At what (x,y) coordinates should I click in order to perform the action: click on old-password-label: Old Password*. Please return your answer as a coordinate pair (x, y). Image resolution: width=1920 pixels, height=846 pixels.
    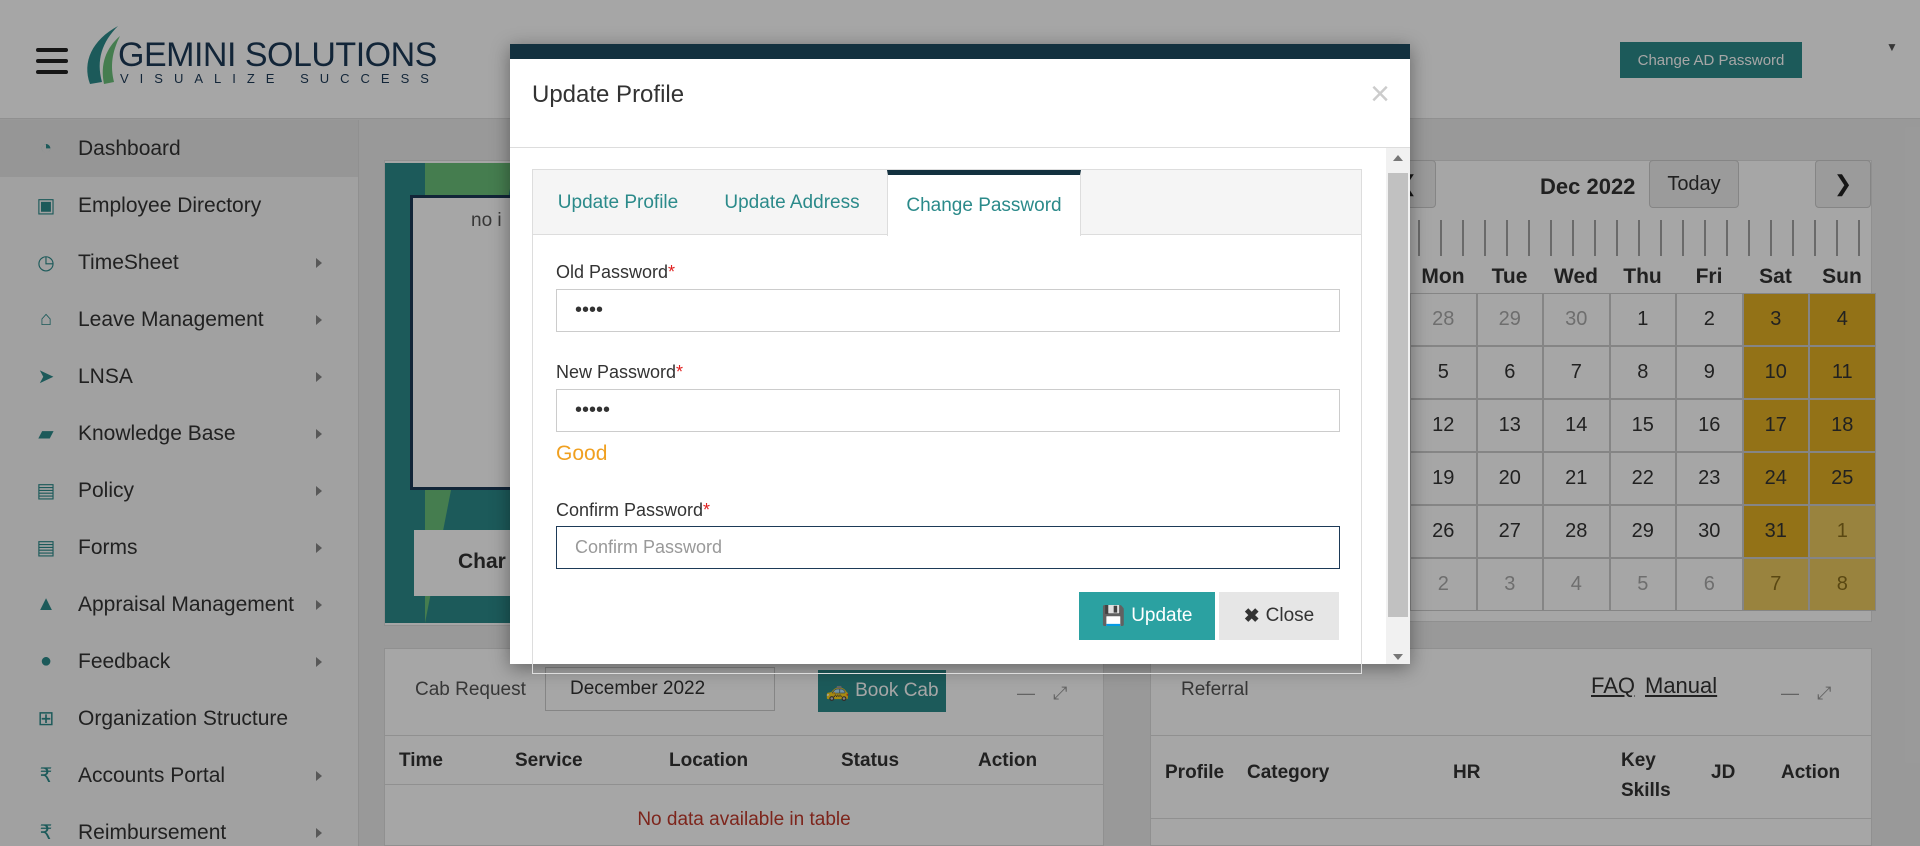
    Looking at the image, I should click on (615, 272).